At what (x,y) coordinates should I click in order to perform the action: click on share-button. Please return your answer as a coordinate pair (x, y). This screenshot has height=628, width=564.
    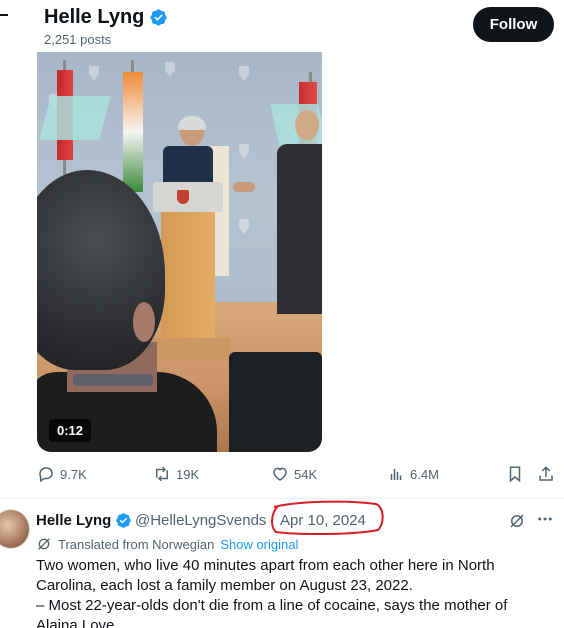
    Looking at the image, I should click on (548, 474).